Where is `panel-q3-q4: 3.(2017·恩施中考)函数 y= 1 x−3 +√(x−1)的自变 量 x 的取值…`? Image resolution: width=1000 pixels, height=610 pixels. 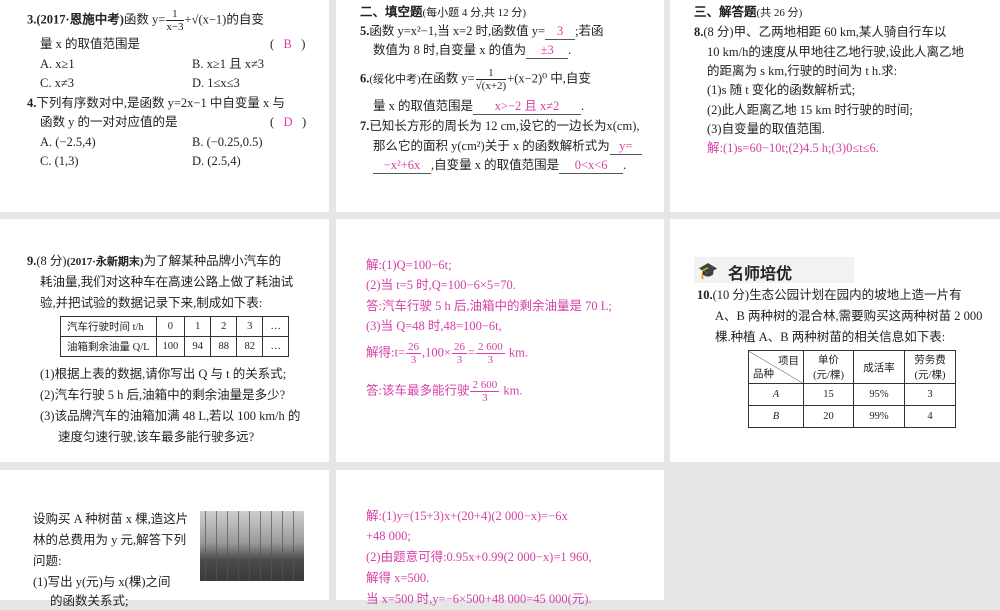
panel-q3-q4: 3.(2017·恩施中考)函数 y= 1 x−3 +√(x−1)的自变 量 x 的取值… is located at coordinates (164, 106).